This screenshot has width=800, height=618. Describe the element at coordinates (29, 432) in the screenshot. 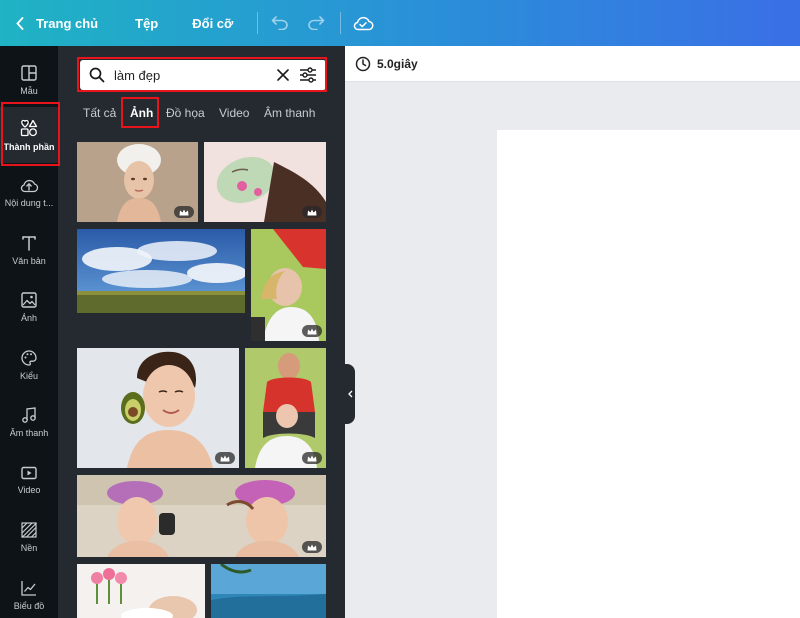

I see `sidebar-item-label: Âm thanh` at that location.